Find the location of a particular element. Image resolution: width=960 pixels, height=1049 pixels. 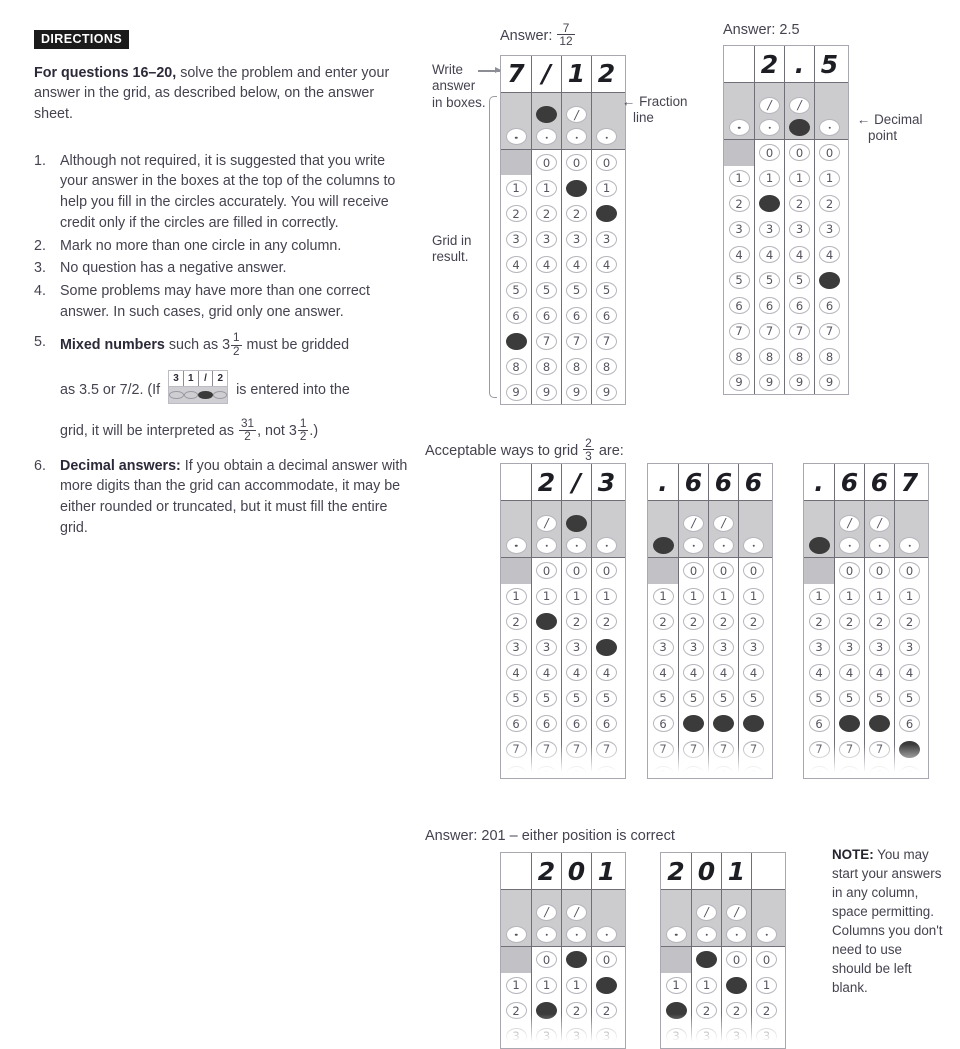

write-in-box-1: . is located at coordinates (663, 482).